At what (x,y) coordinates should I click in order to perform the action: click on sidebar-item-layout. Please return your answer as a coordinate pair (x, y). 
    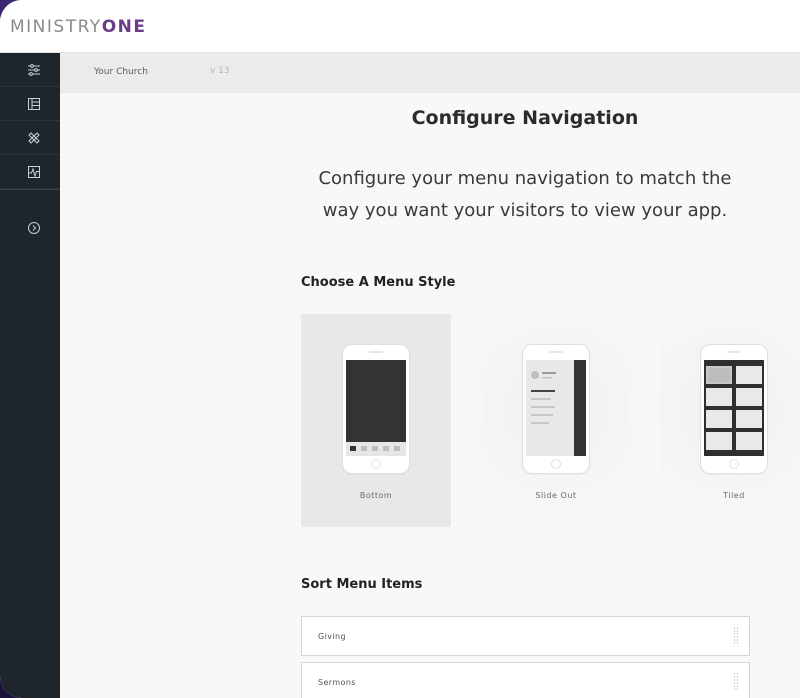
    Looking at the image, I should click on (30, 104).